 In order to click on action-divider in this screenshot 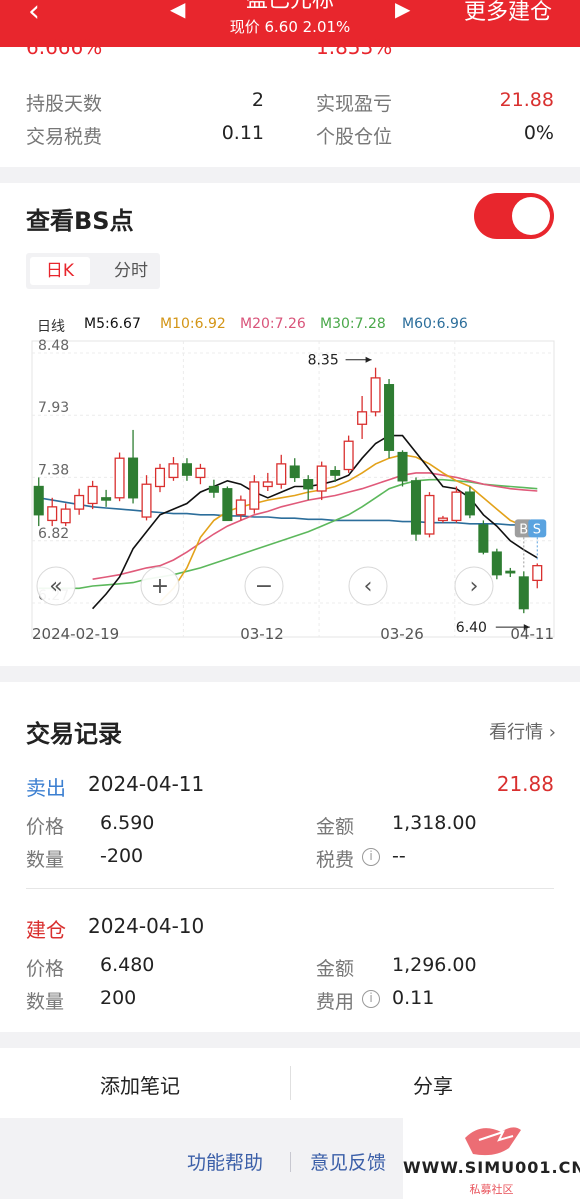, I will do `click(290, 1083)`.